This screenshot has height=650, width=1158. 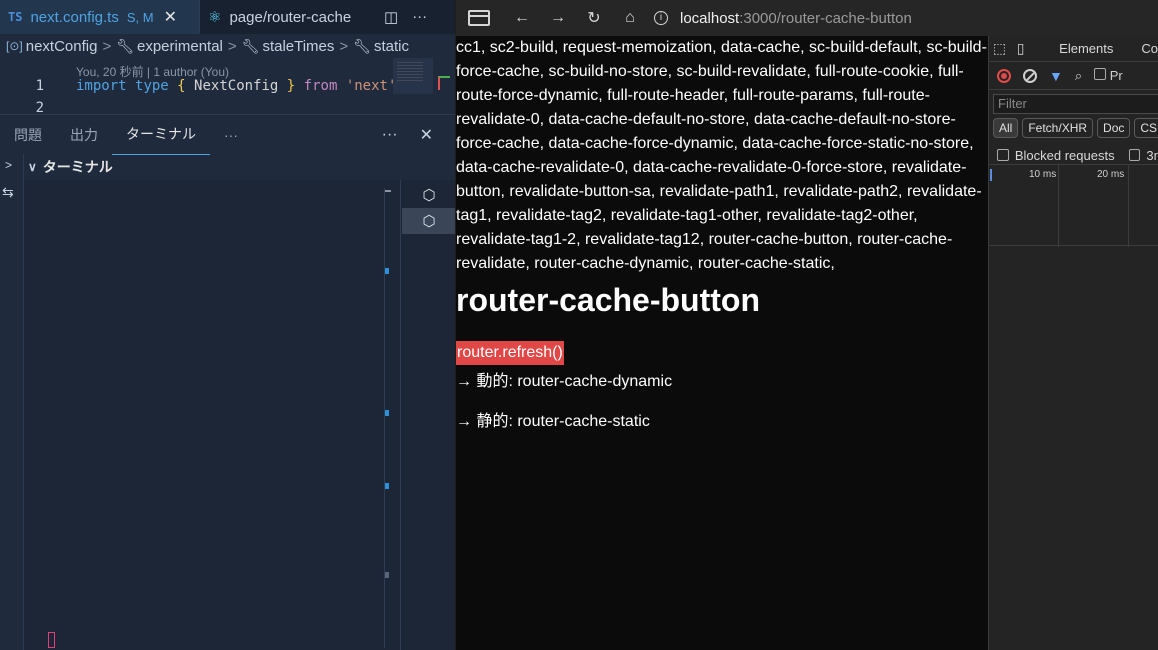 What do you see at coordinates (444, 83) in the screenshot?
I see `diff-gutter-marker` at bounding box center [444, 83].